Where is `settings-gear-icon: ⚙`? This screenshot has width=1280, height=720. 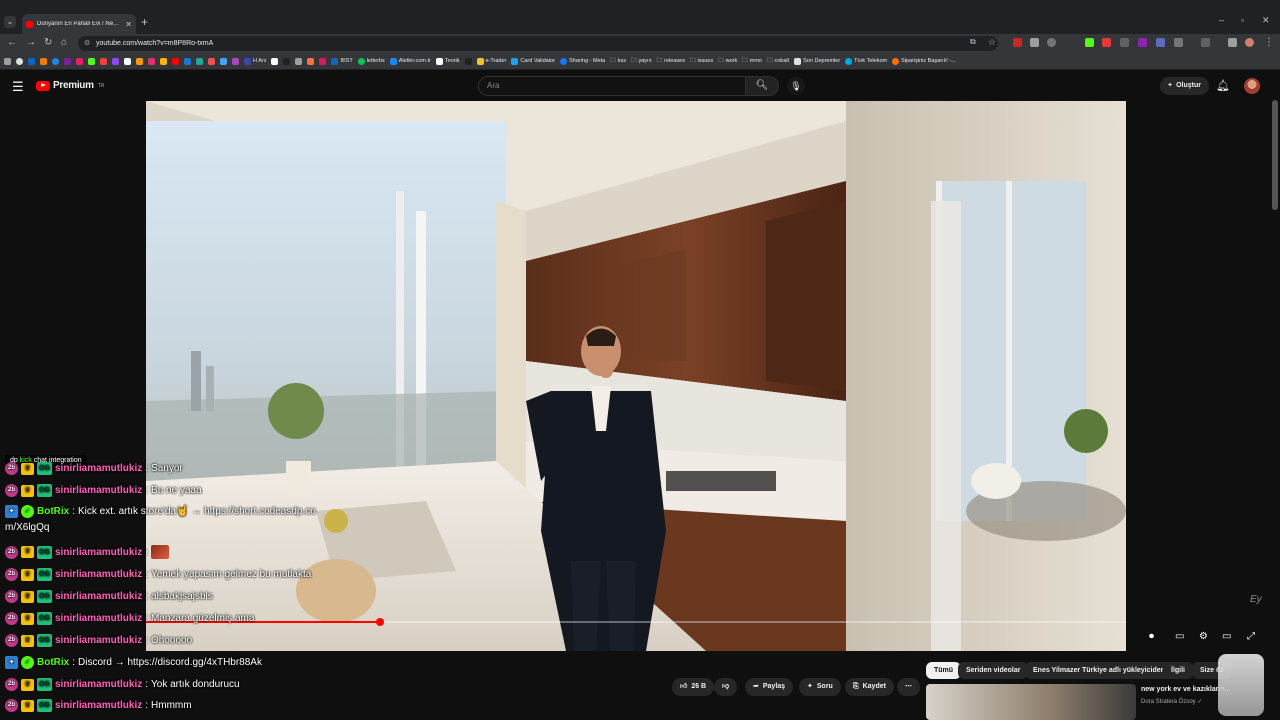 settings-gear-icon: ⚙ is located at coordinates (1203, 636).